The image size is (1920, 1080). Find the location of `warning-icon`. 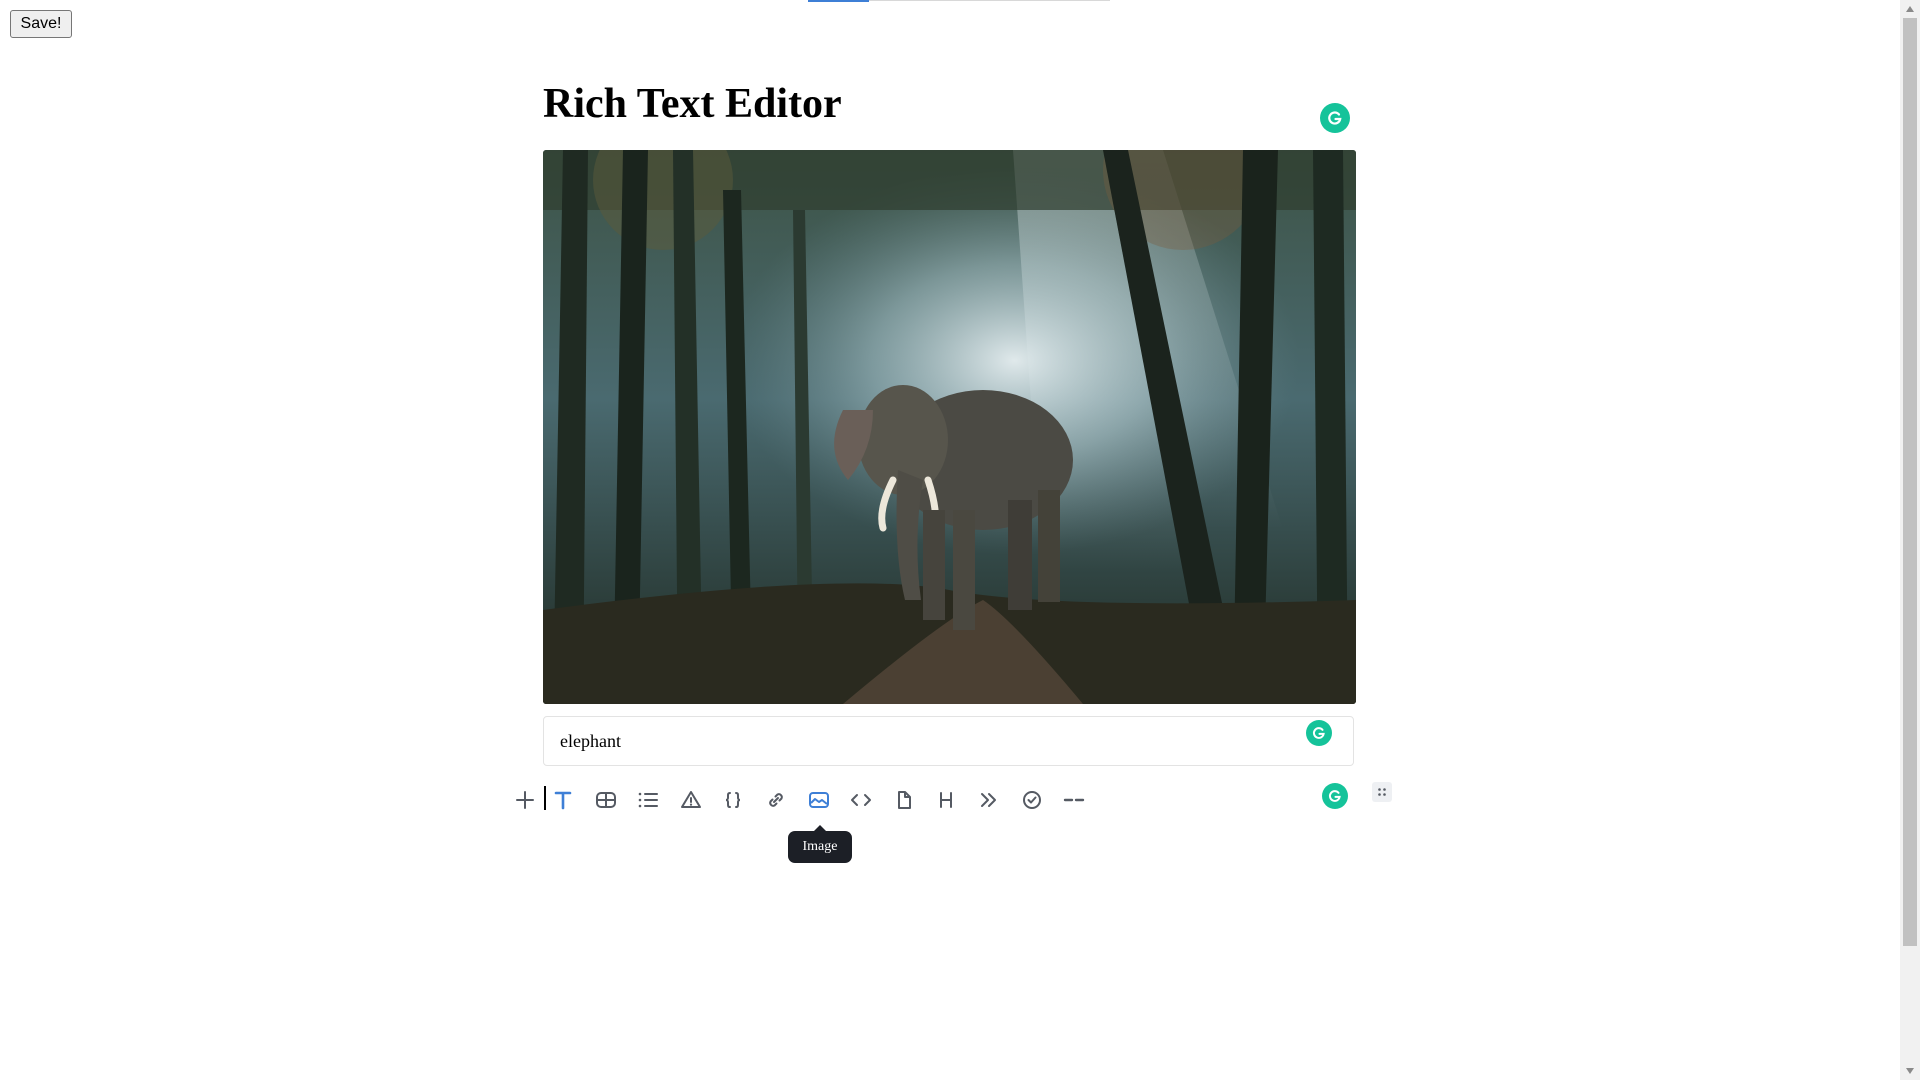

warning-icon is located at coordinates (691, 800).